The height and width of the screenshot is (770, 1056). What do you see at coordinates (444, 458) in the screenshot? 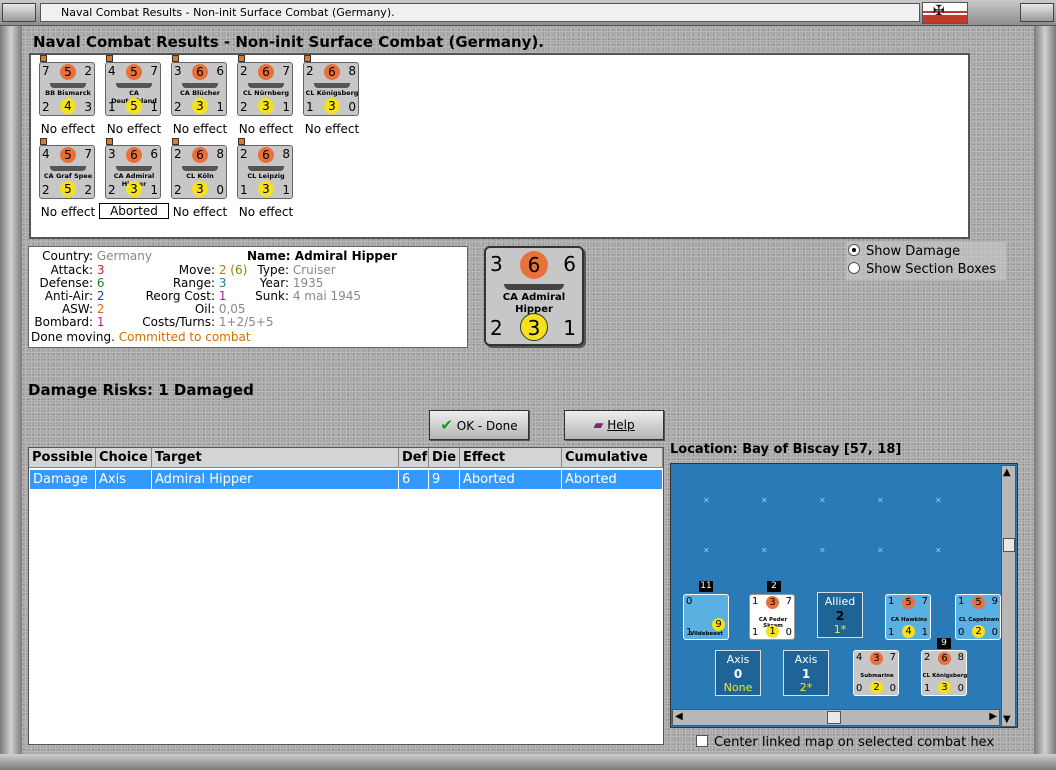
I see `col-die: Die` at bounding box center [444, 458].